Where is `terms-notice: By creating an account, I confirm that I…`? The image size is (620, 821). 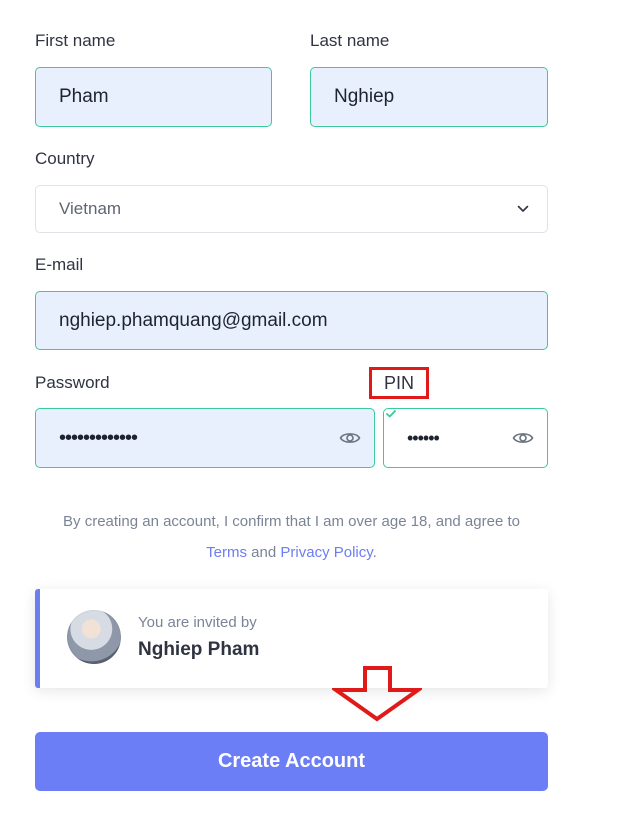 terms-notice: By creating an account, I confirm that I… is located at coordinates (291, 521).